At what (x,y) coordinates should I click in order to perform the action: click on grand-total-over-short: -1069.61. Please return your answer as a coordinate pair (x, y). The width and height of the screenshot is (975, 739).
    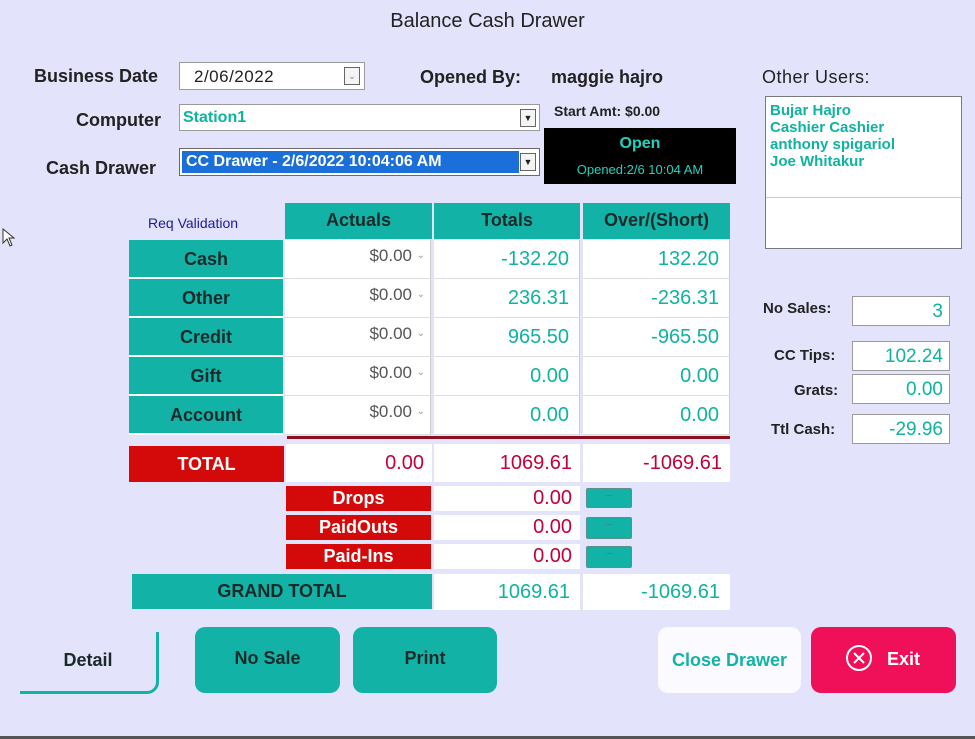
    Looking at the image, I should click on (656, 592).